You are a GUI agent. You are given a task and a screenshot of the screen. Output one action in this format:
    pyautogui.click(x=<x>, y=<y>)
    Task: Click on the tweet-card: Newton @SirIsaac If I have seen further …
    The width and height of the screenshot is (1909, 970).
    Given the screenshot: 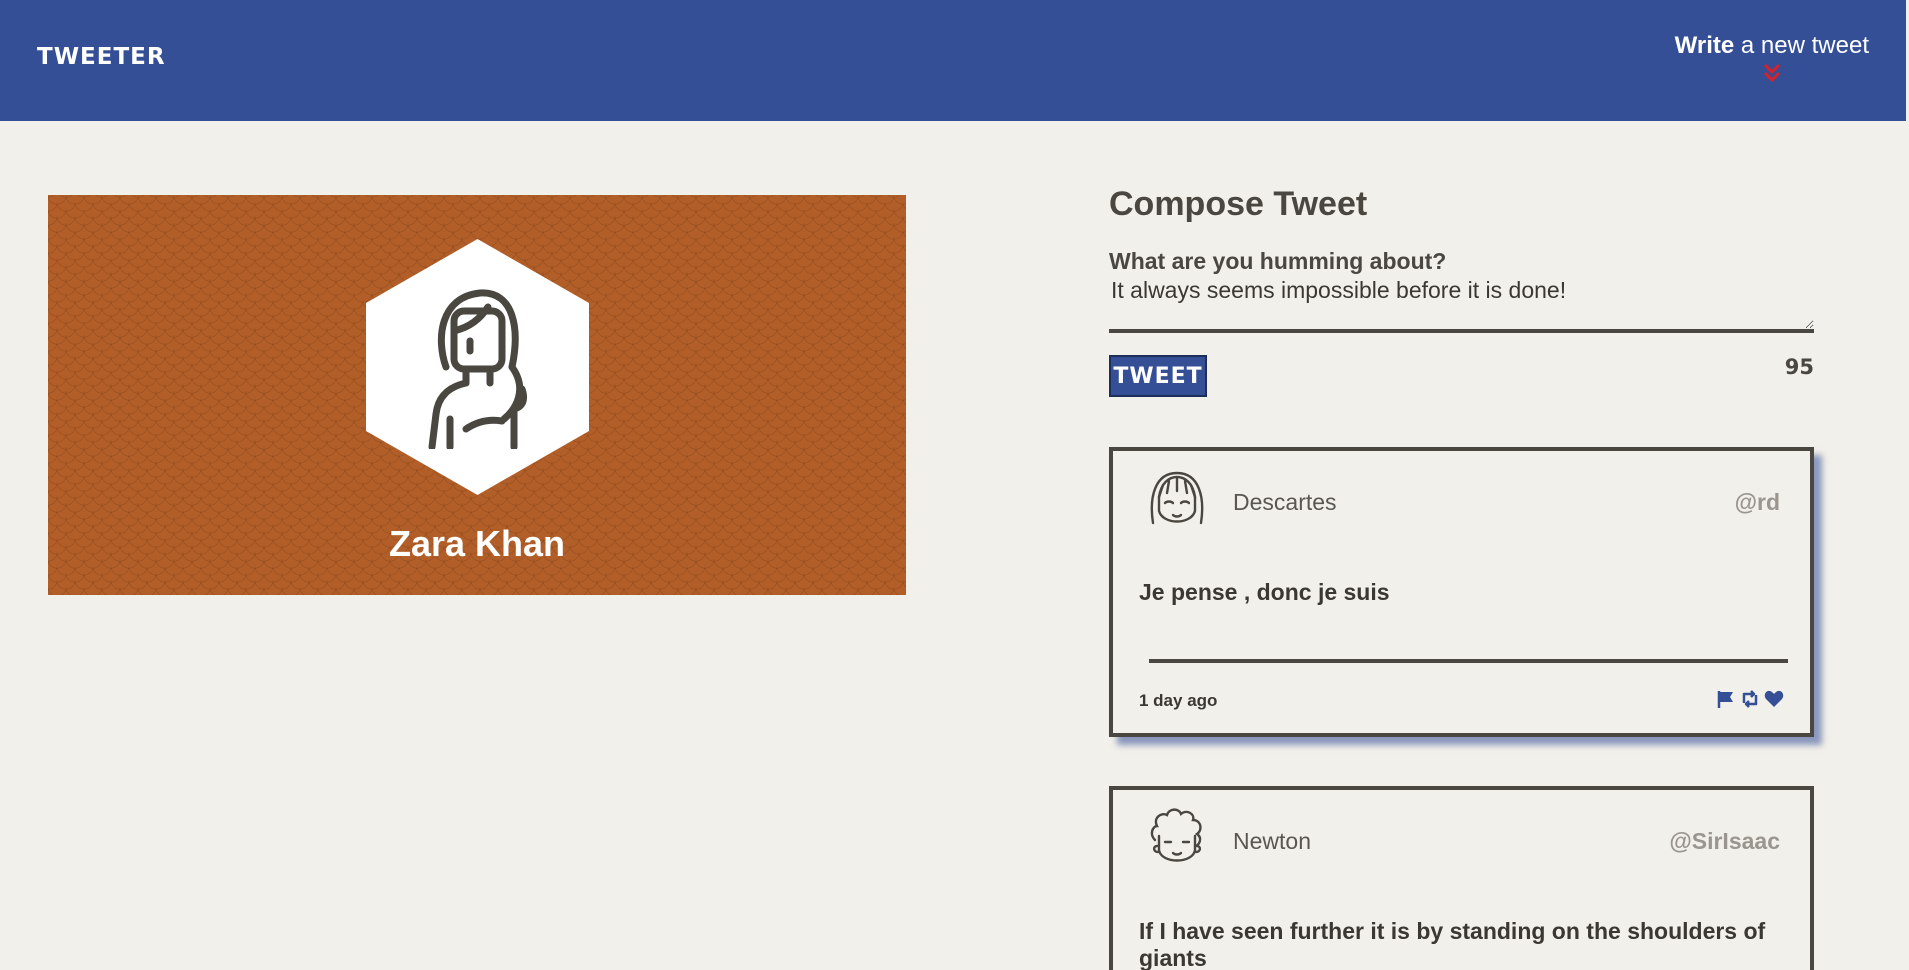 What is the action you would take?
    pyautogui.click(x=1461, y=878)
    